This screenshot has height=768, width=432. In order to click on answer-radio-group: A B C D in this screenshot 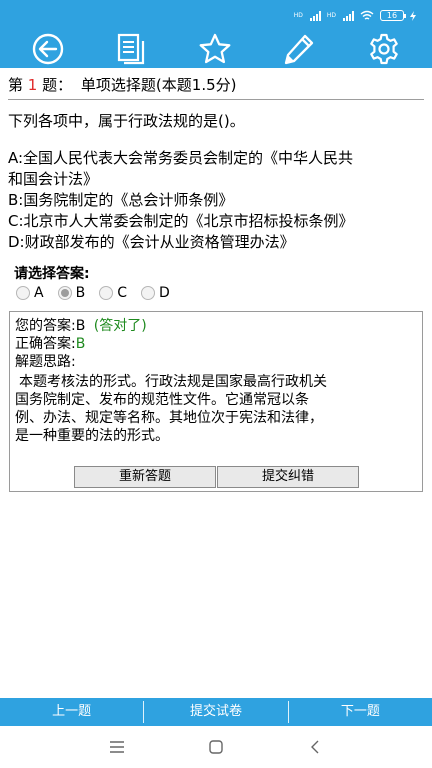, I will do `click(100, 293)`.